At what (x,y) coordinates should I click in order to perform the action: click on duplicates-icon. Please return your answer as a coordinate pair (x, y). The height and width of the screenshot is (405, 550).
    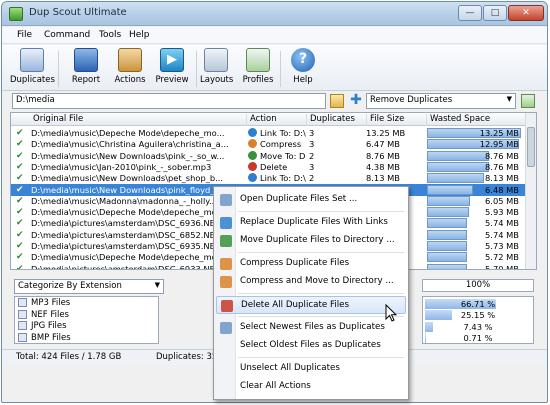
    Looking at the image, I should click on (32, 60).